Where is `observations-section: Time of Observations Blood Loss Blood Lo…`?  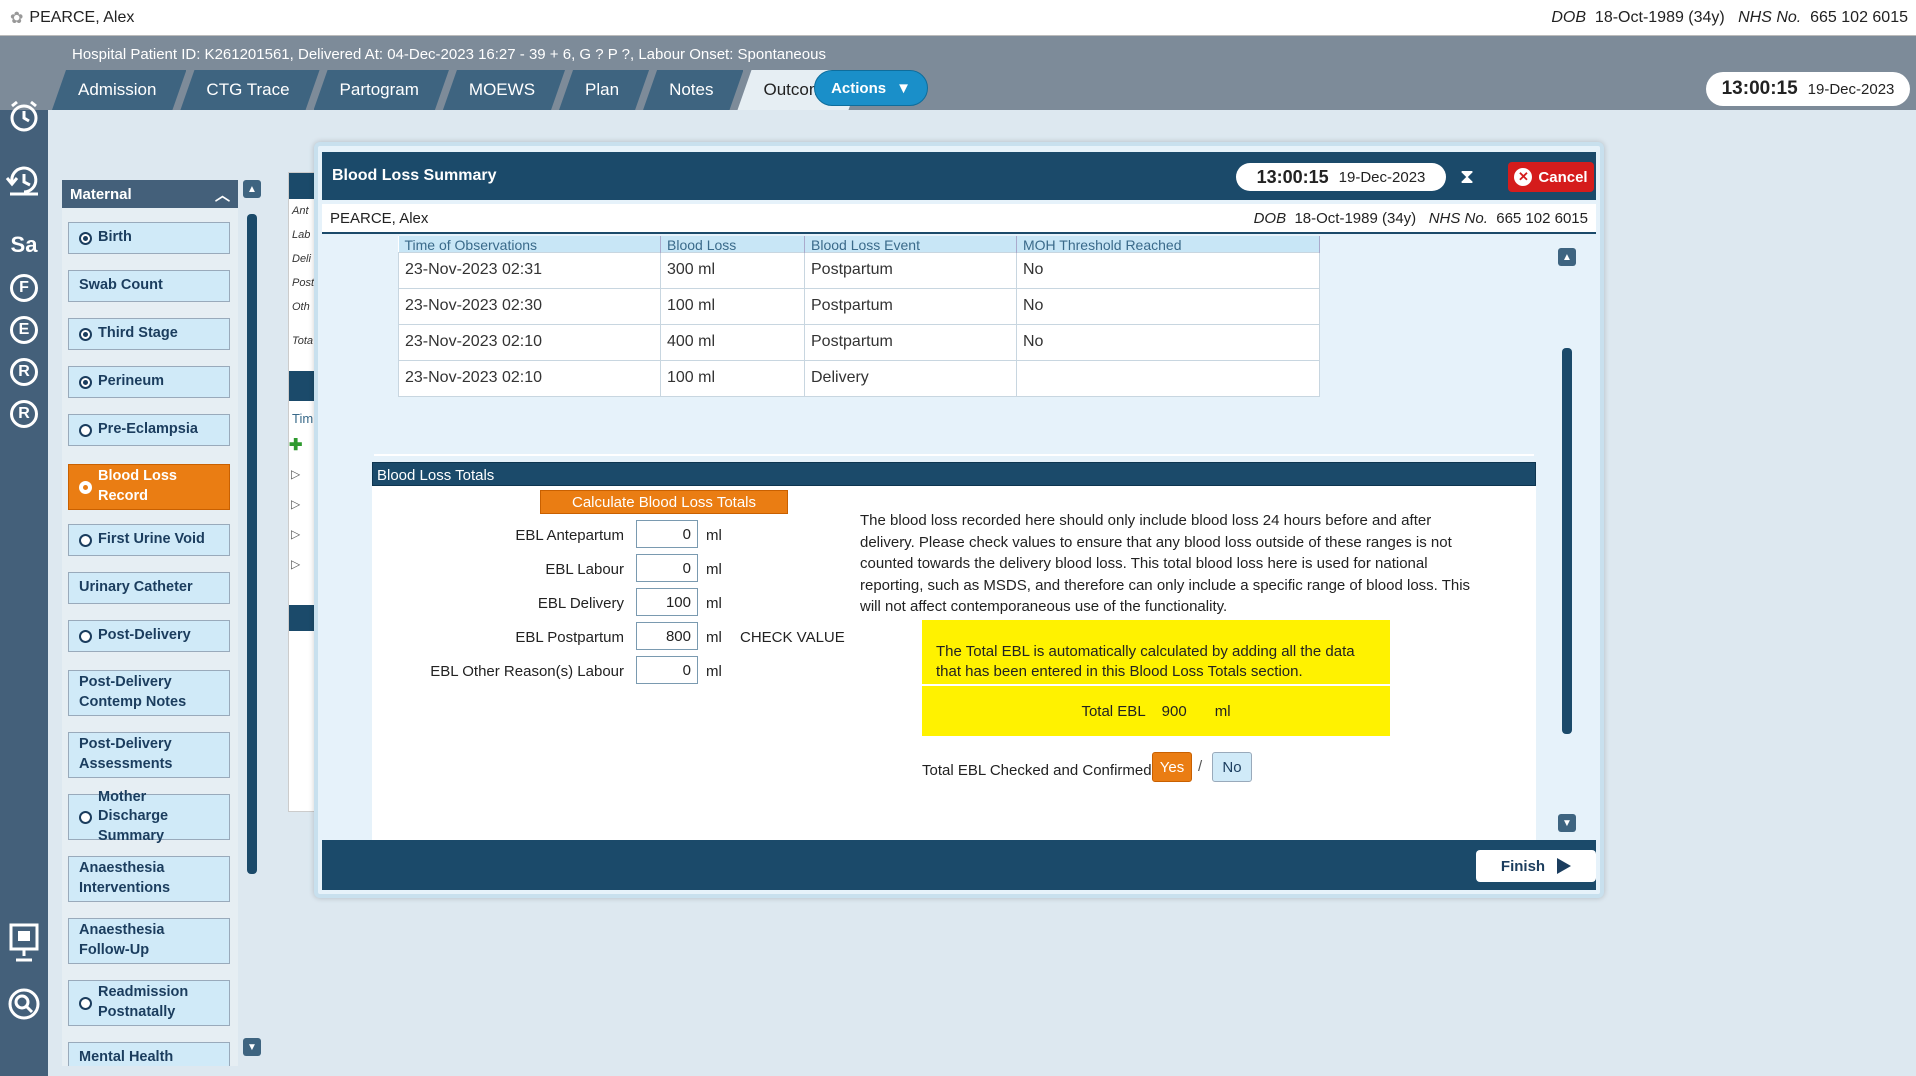
observations-section: Time of Observations Blood Loss Blood Lo… is located at coordinates (858, 326).